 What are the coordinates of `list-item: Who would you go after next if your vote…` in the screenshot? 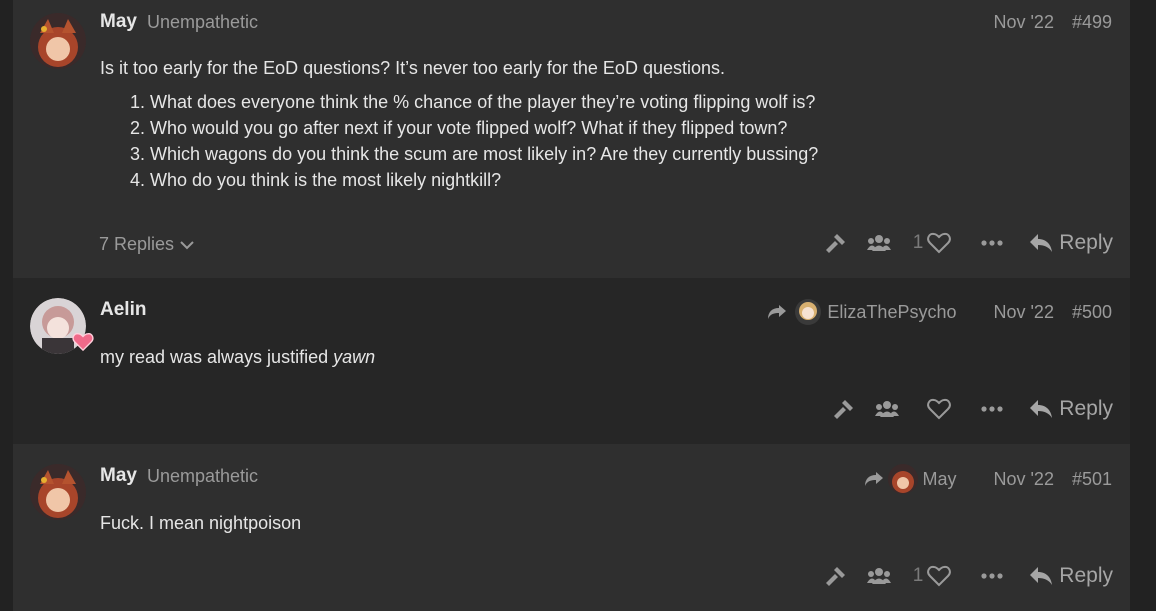 It's located at (625, 128).